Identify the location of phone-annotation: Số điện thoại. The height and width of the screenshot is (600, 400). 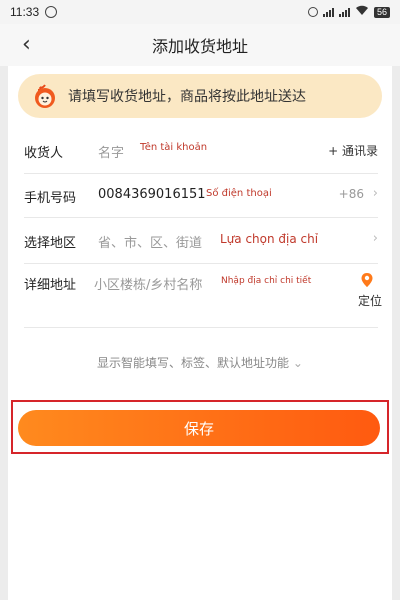
(239, 193).